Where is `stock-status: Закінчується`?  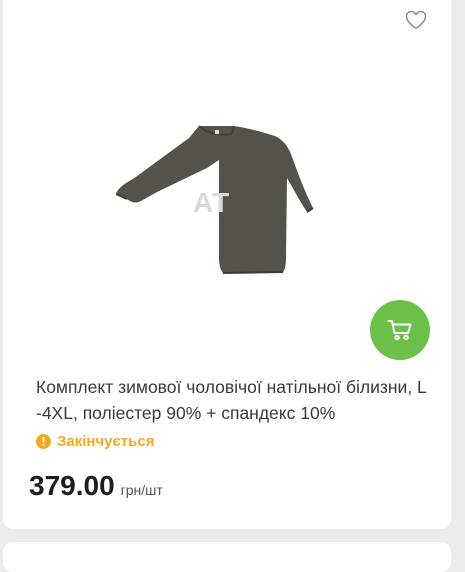
stock-status: Закінчується is located at coordinates (95, 441).